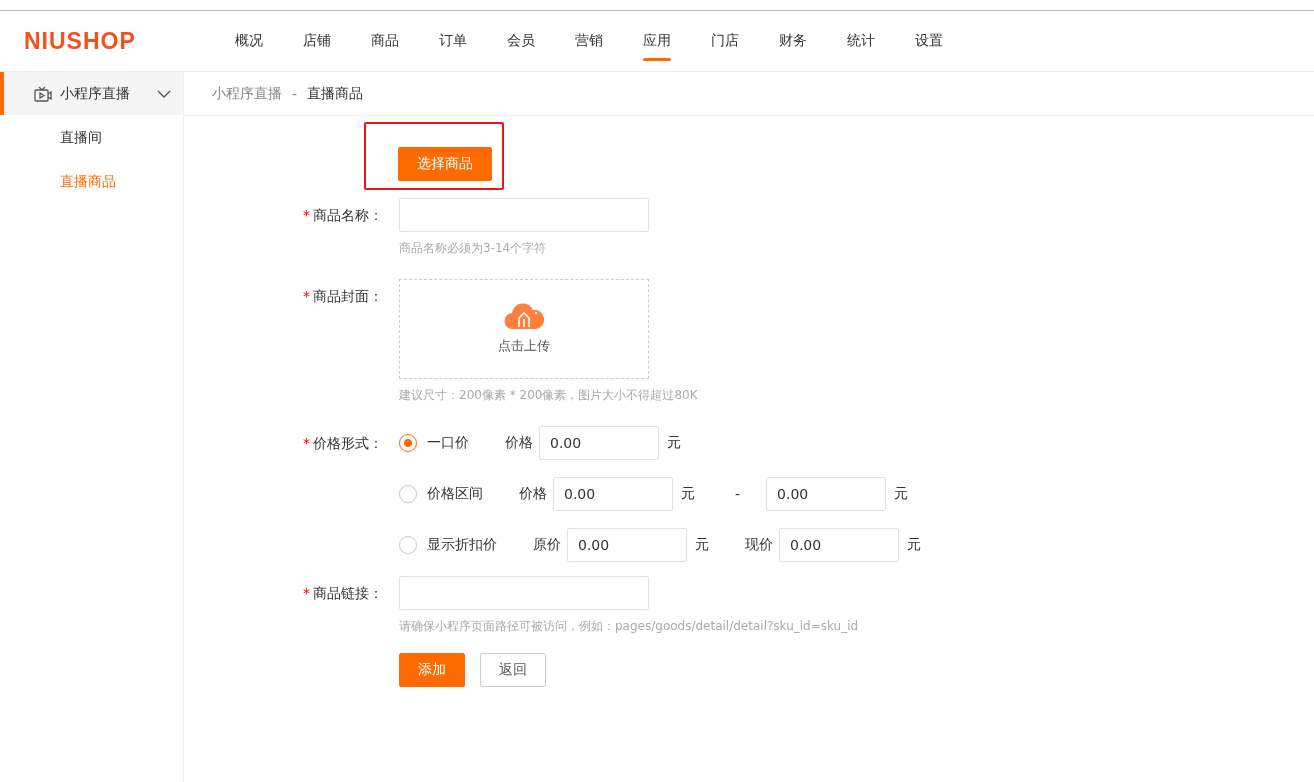  I want to click on upload-label: 点击上传, so click(524, 346).